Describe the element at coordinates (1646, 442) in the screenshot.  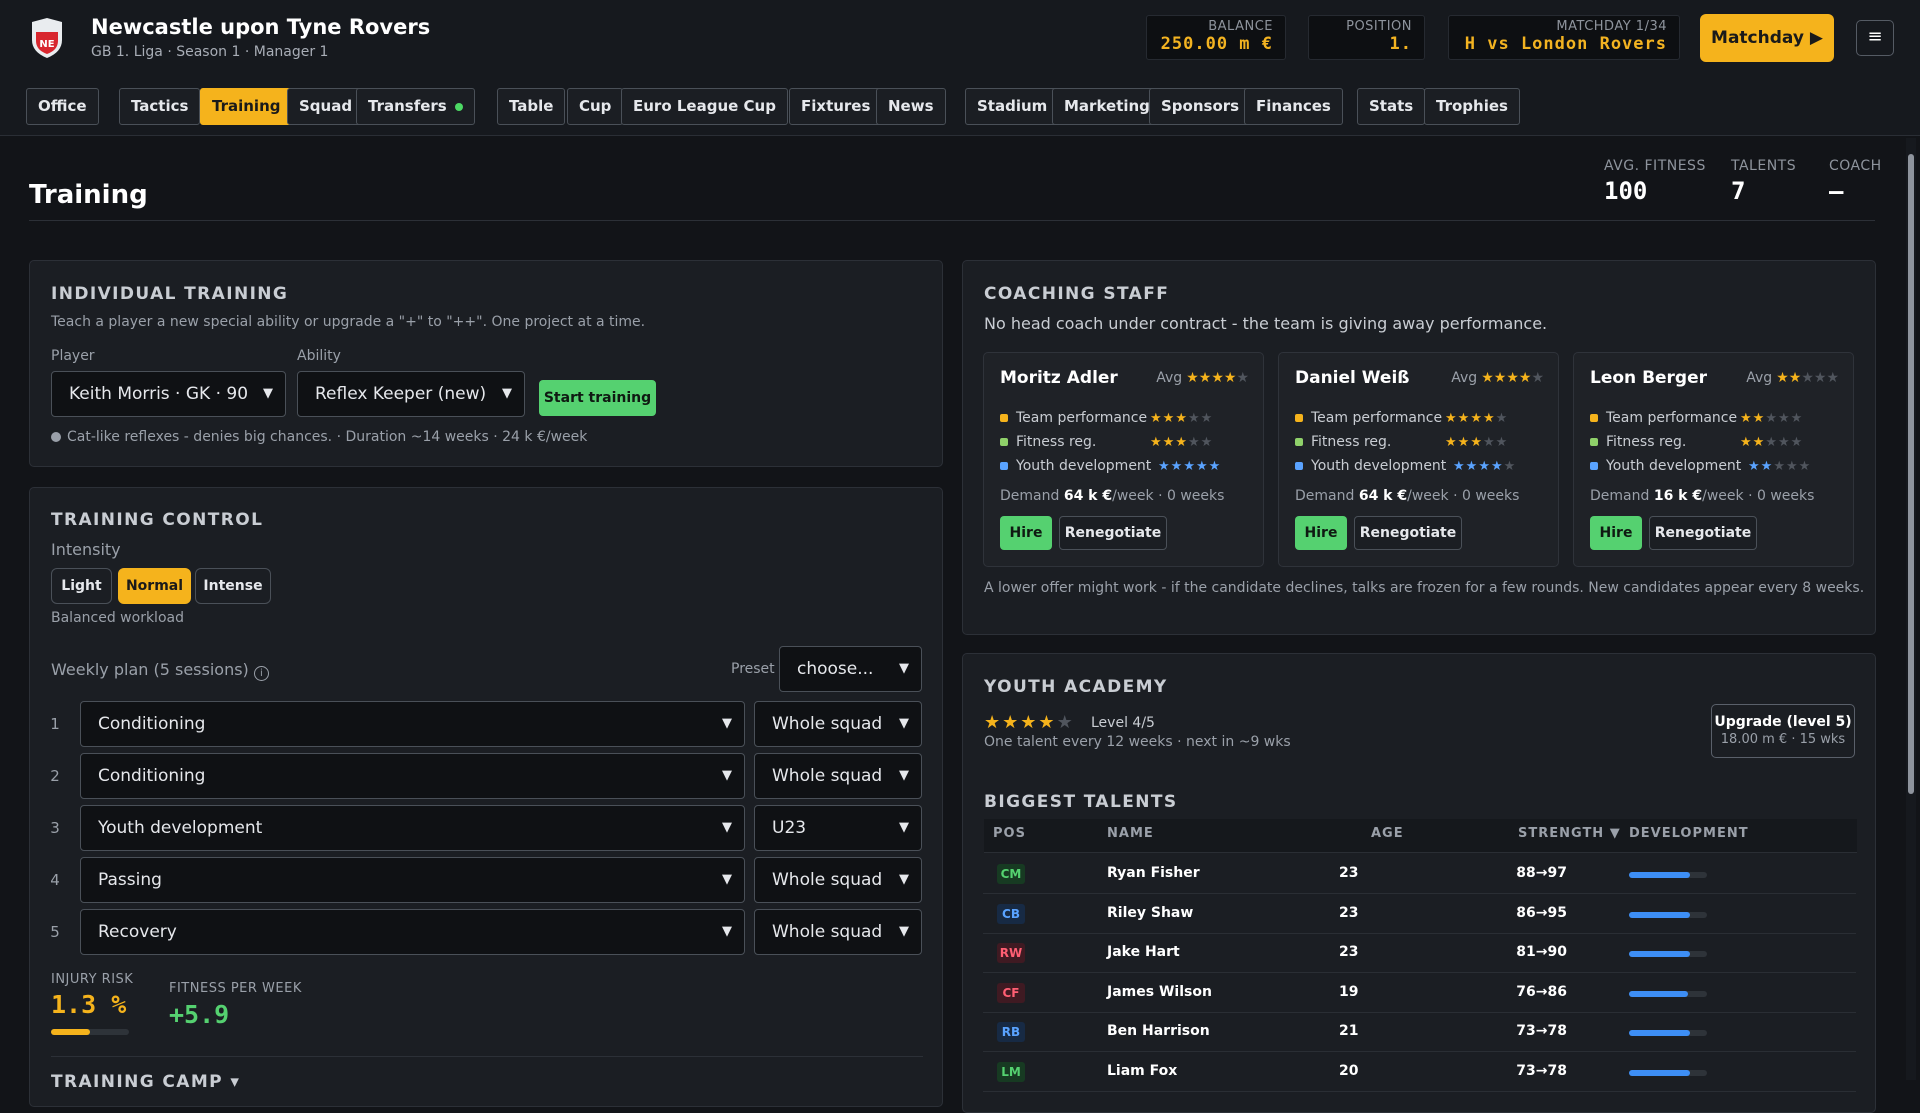
I see `attr-label: Fitness reg.` at that location.